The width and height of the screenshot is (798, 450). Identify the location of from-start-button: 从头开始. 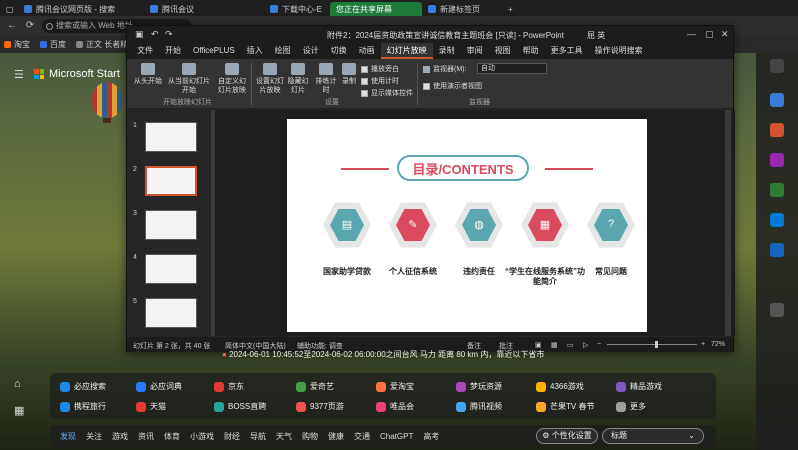
(148, 74).